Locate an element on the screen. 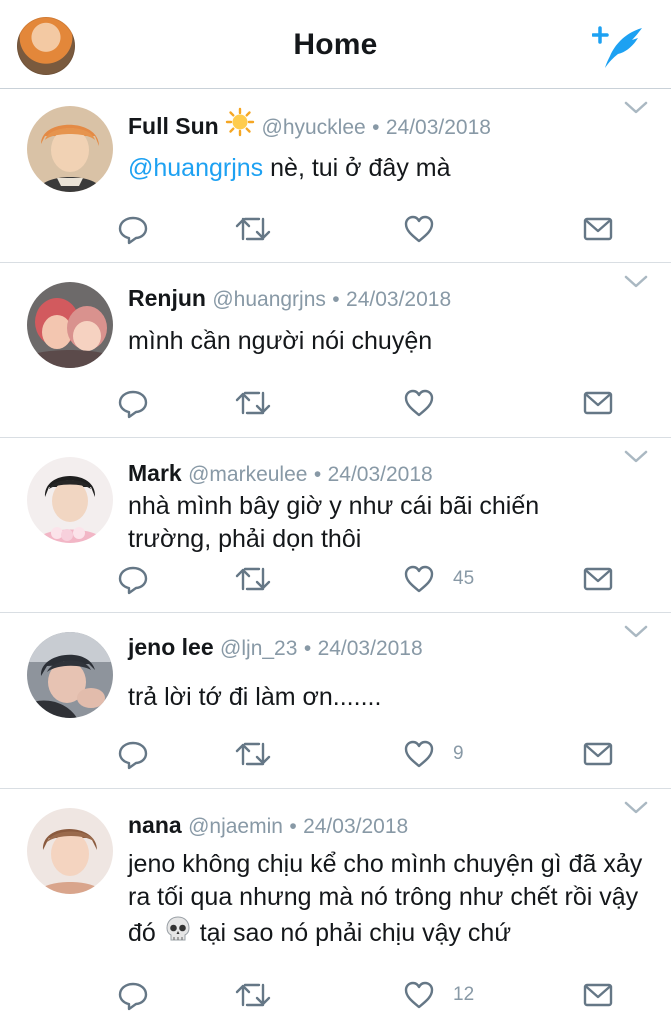 Image resolution: width=671 pixels, height=1024 pixels. top-bar: Home is located at coordinates (335, 44).